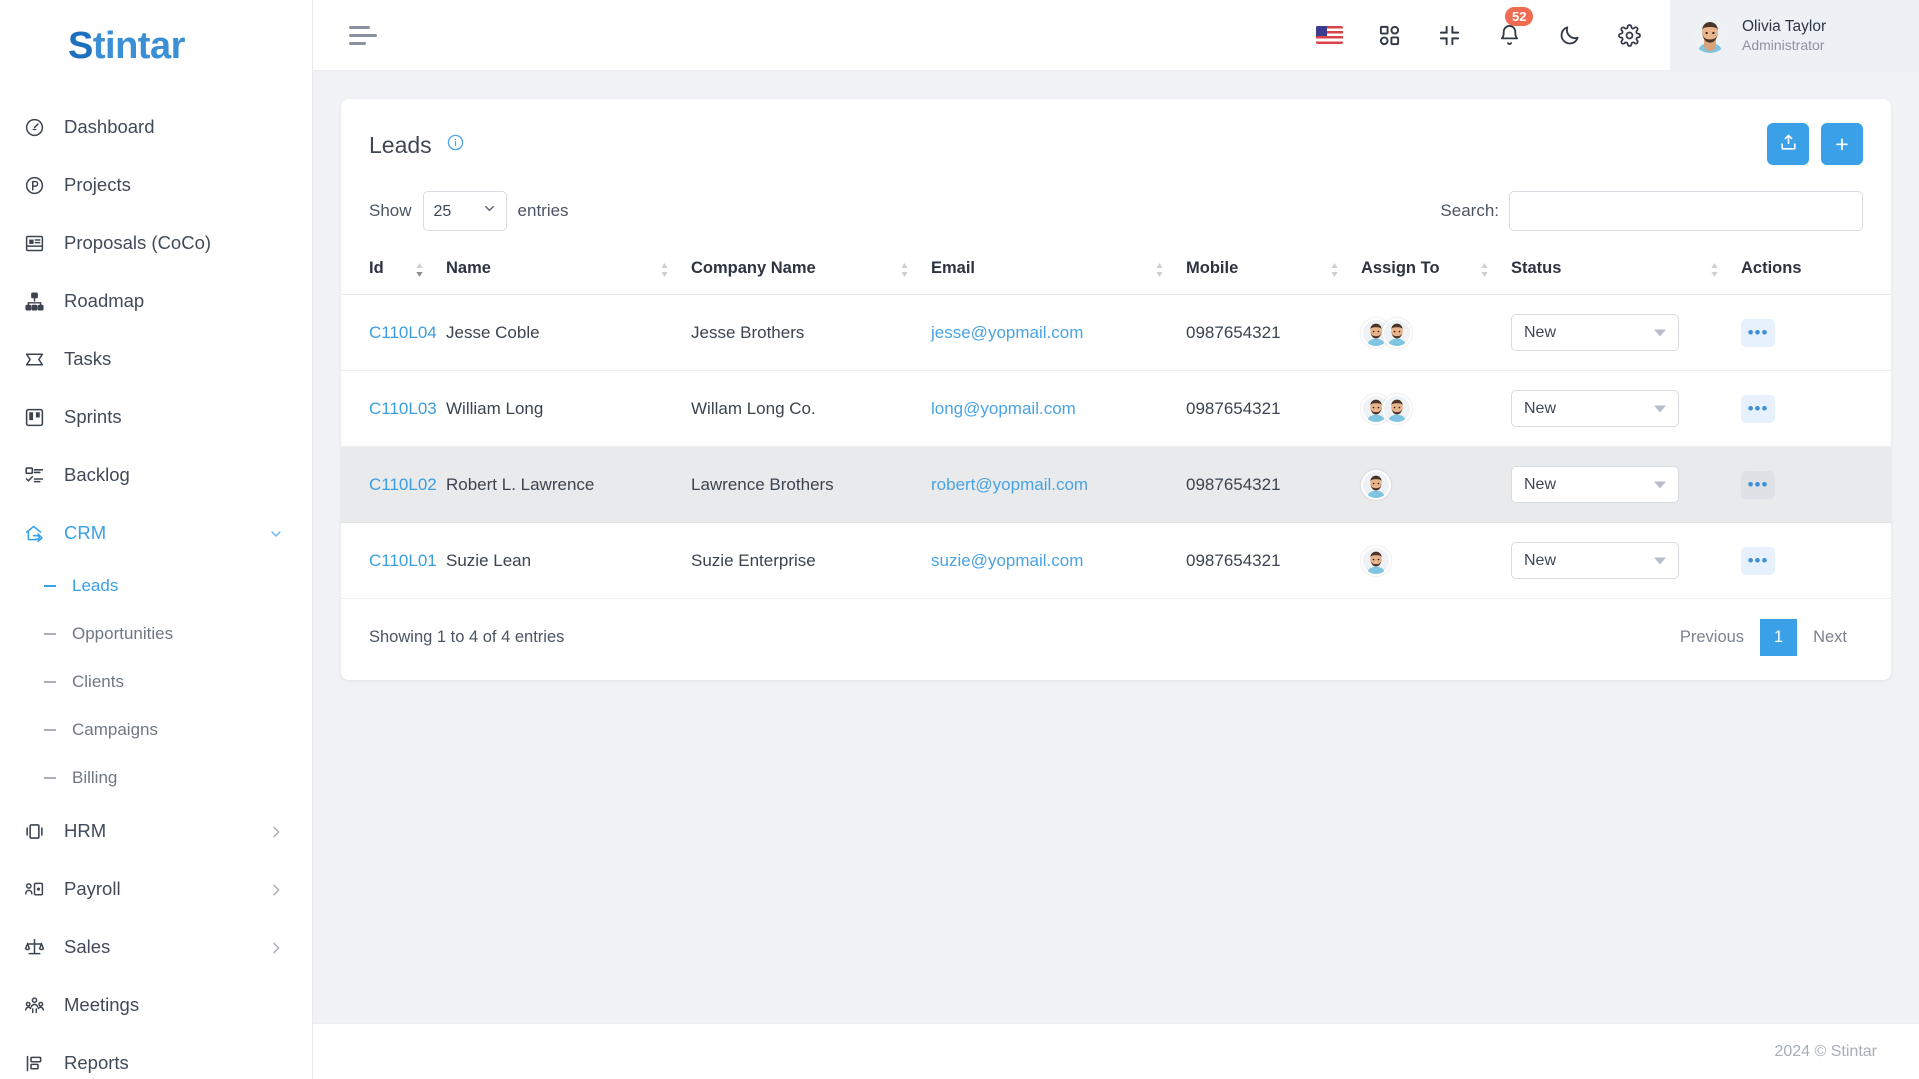  I want to click on sidebar-item-dashboard: Dashboard, so click(156, 127).